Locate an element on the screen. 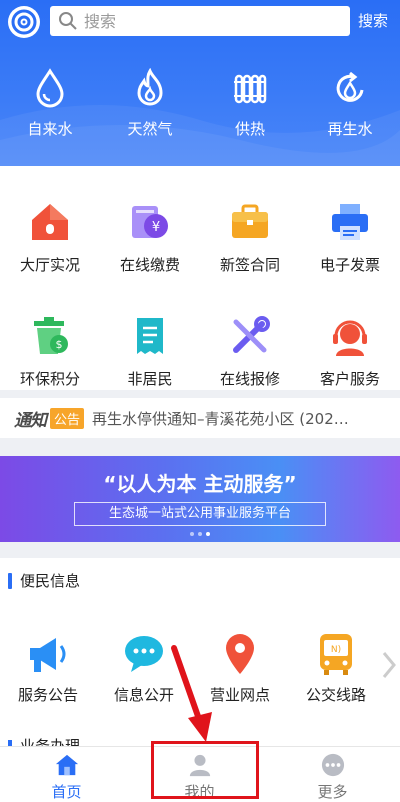 This screenshot has height=802, width=400. repair-tools-icon is located at coordinates (251, 334).